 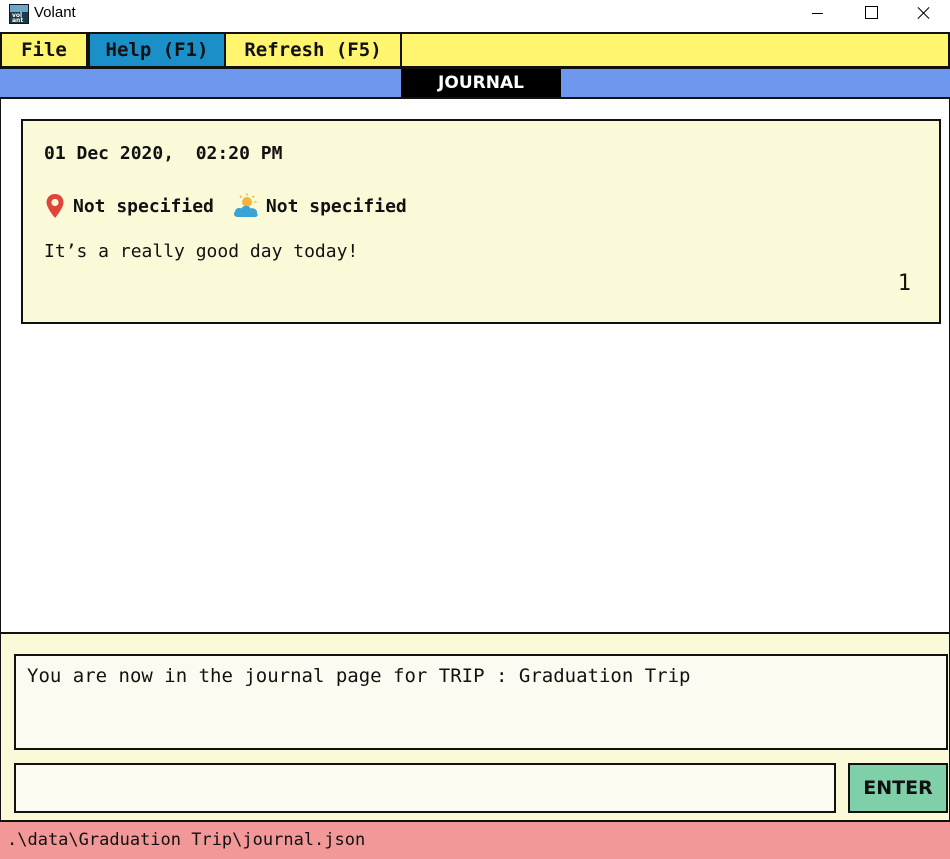 I want to click on close-button, so click(x=926, y=15).